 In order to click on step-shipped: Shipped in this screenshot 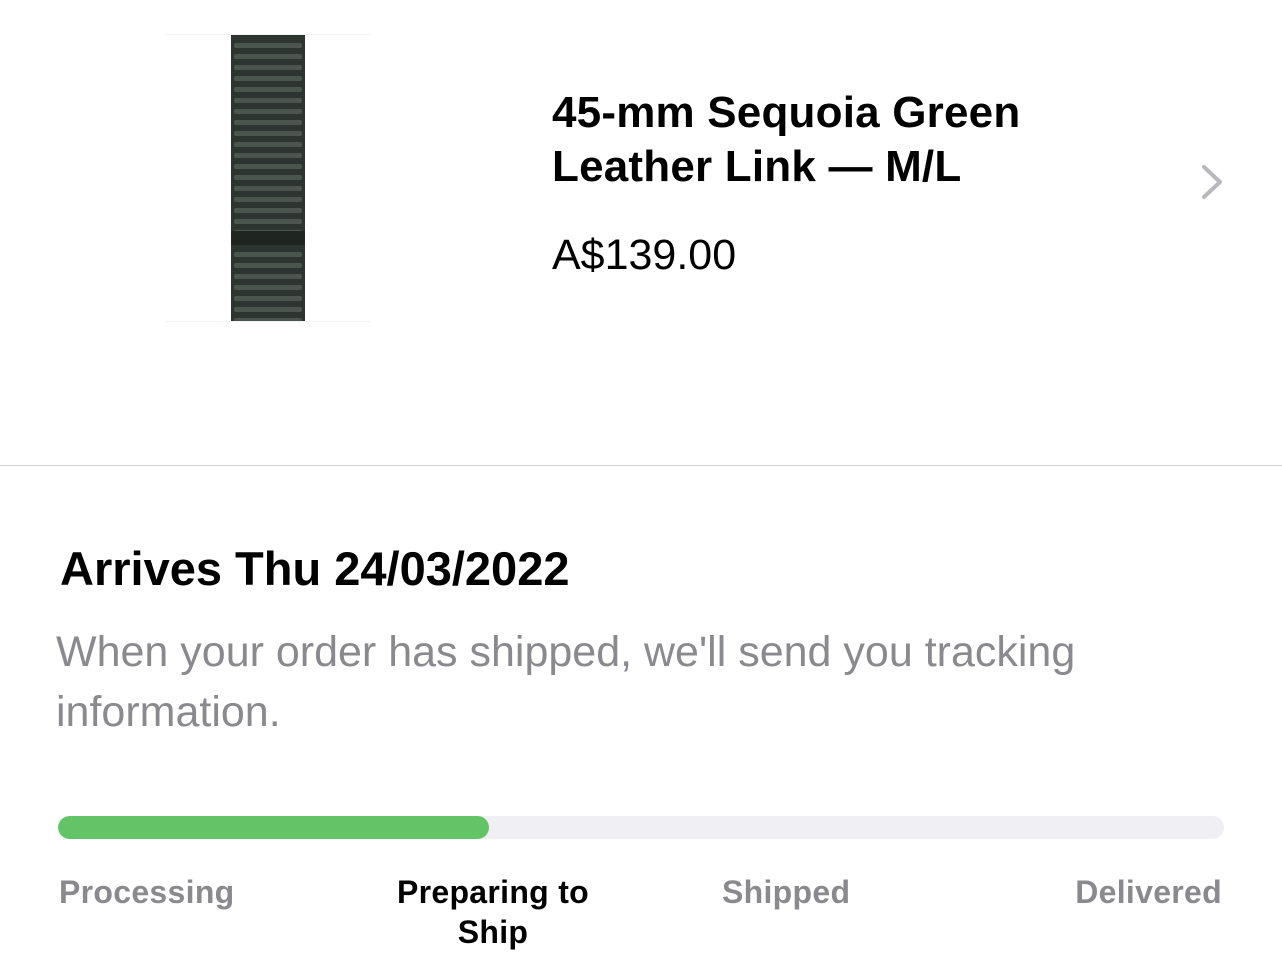, I will do `click(786, 892)`.